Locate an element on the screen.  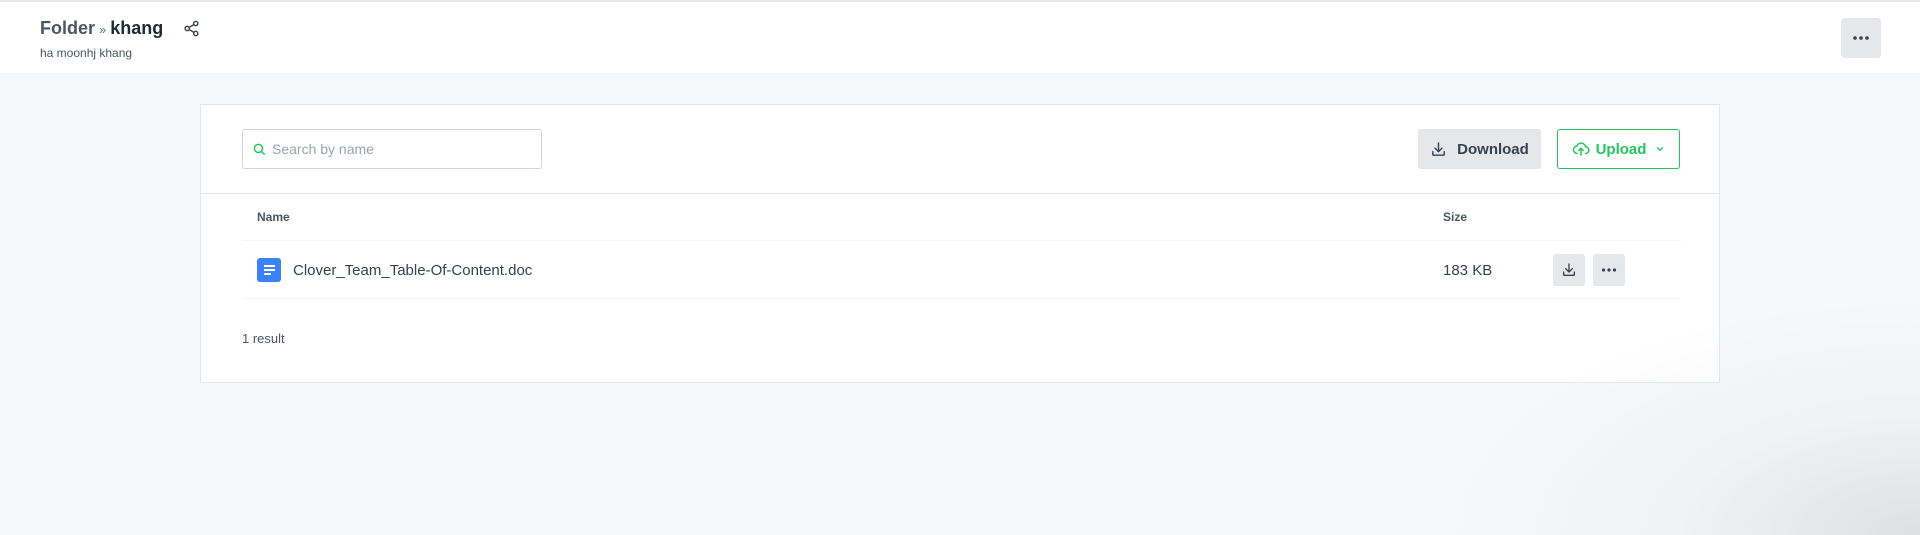
share-button is located at coordinates (191, 28).